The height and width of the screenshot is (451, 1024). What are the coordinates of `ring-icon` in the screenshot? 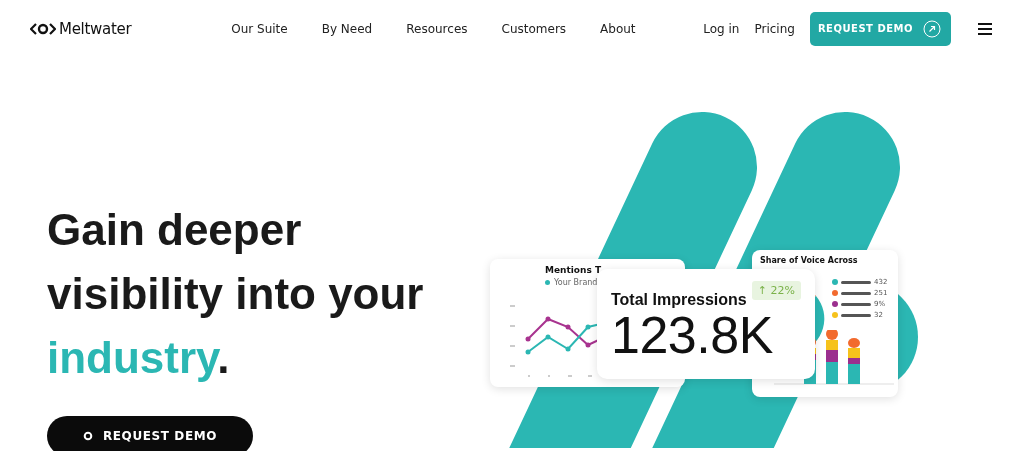 It's located at (87, 436).